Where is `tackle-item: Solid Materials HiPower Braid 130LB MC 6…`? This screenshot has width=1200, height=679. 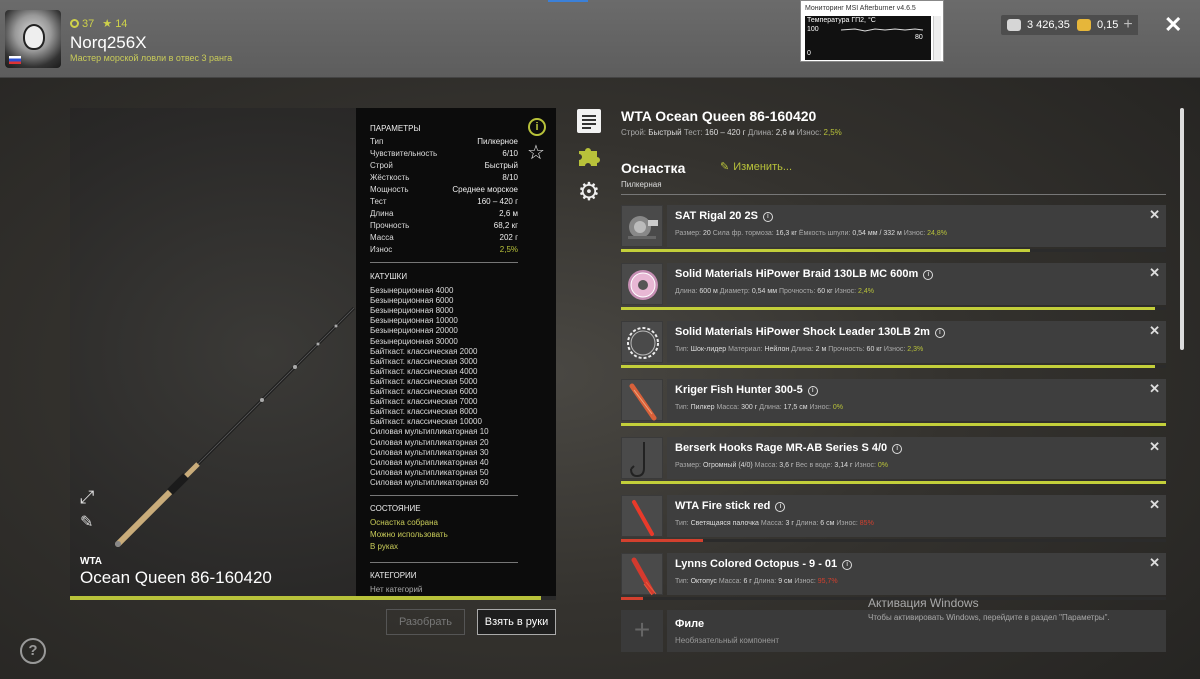 tackle-item: Solid Materials HiPower Braid 130LB MC 6… is located at coordinates (893, 288).